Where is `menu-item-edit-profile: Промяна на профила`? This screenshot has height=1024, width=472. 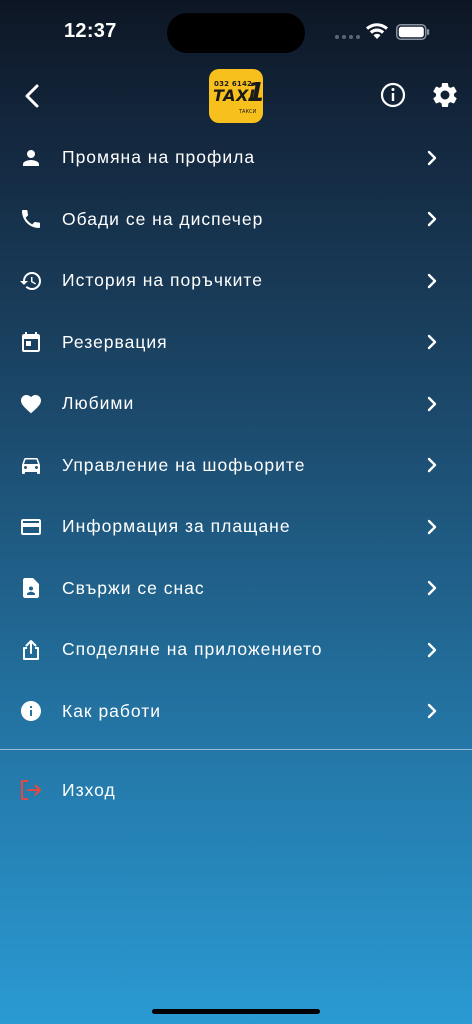
menu-item-edit-profile: Промяна на профила is located at coordinates (236, 158).